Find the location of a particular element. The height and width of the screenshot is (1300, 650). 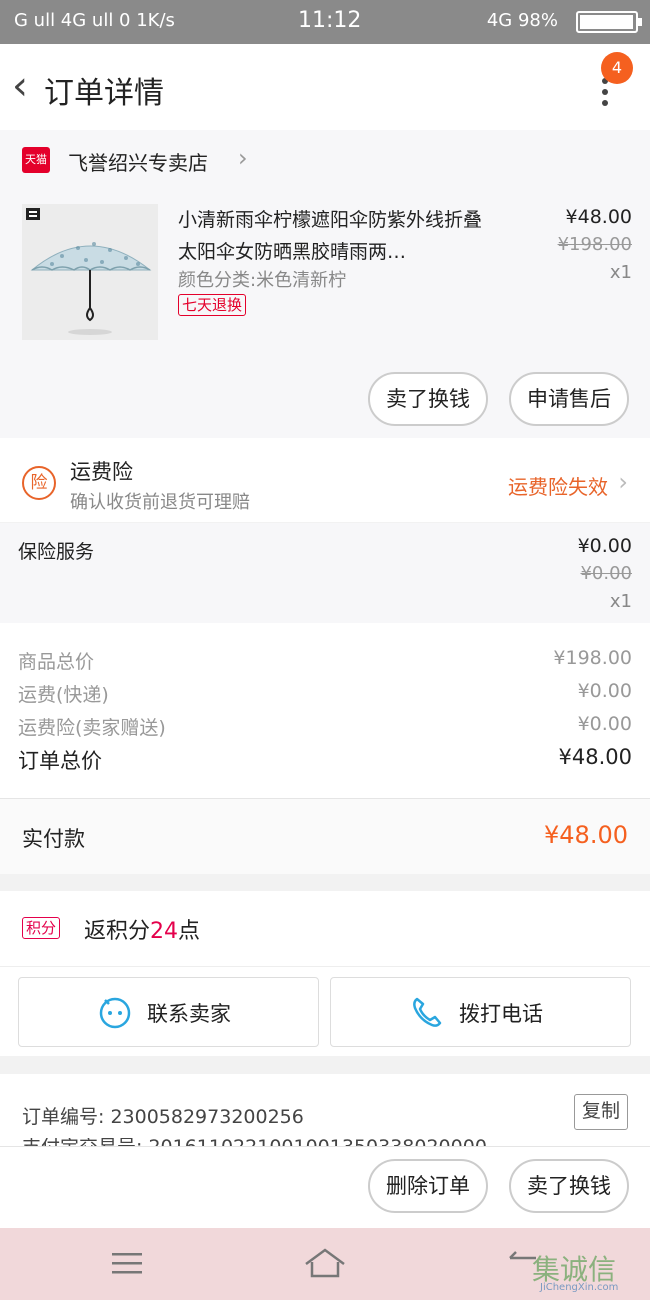

call-label: 拨打电话 is located at coordinates (501, 1014).